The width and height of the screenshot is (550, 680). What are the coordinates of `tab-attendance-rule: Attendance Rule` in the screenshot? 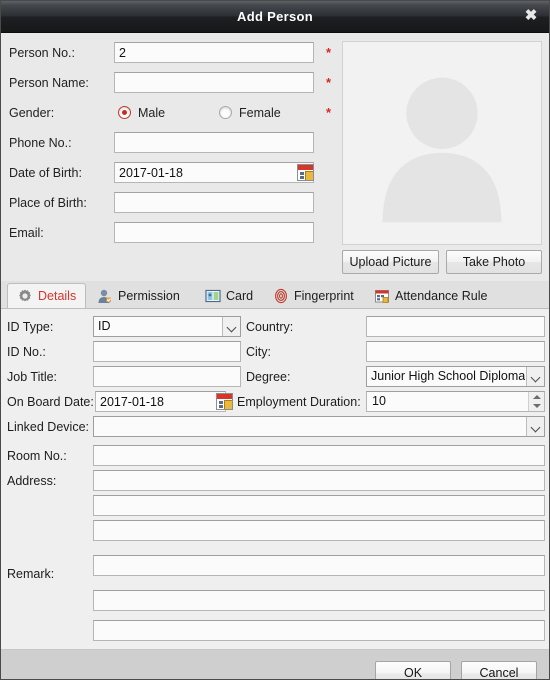 It's located at (430, 295).